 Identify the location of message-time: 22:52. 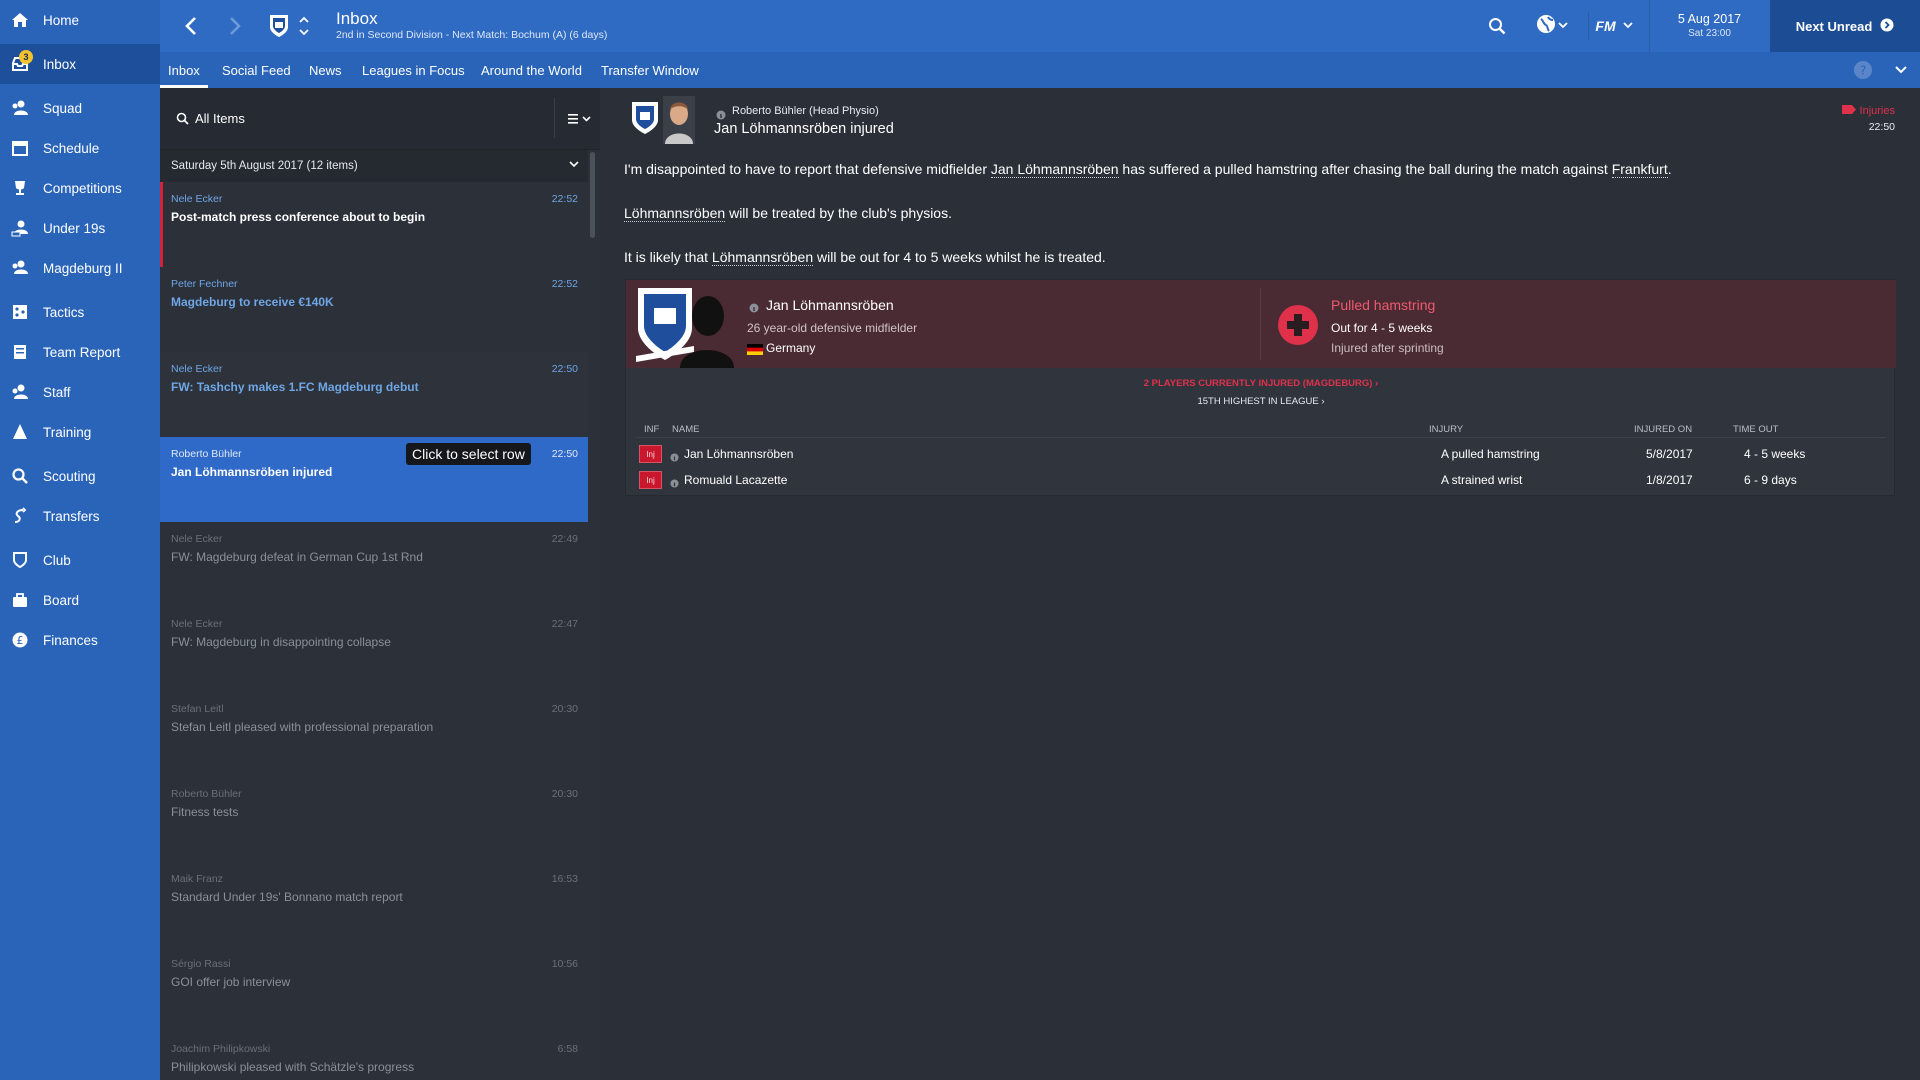
(564, 284).